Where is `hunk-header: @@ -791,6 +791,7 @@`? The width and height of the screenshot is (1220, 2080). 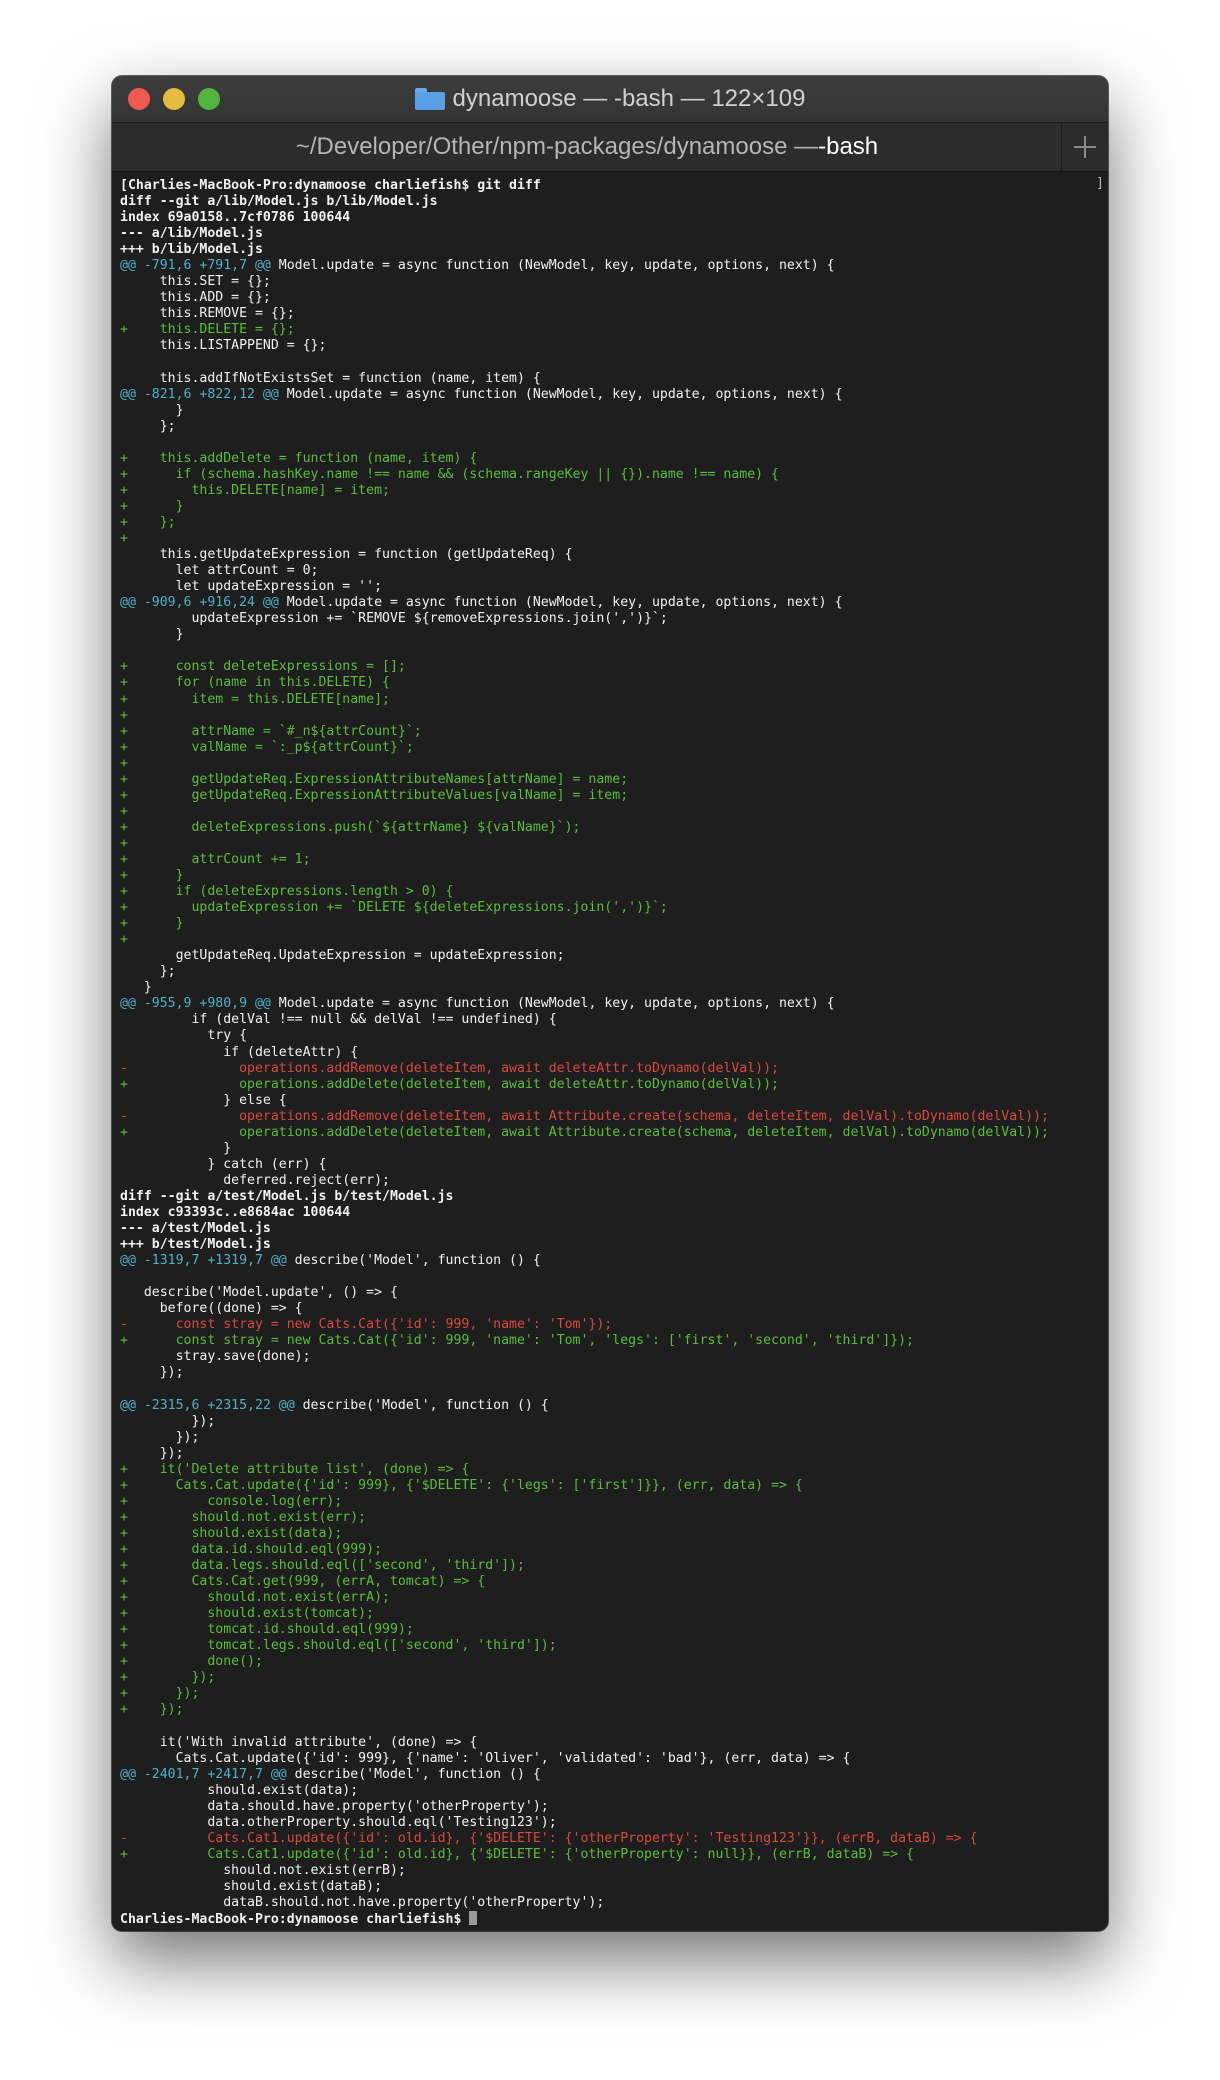 hunk-header: @@ -791,6 +791,7 @@ is located at coordinates (195, 266).